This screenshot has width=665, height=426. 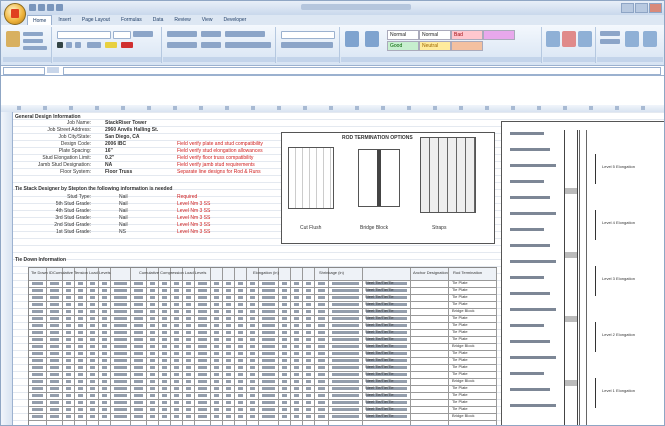 I want to click on tab-review: Review, so click(x=182, y=20).